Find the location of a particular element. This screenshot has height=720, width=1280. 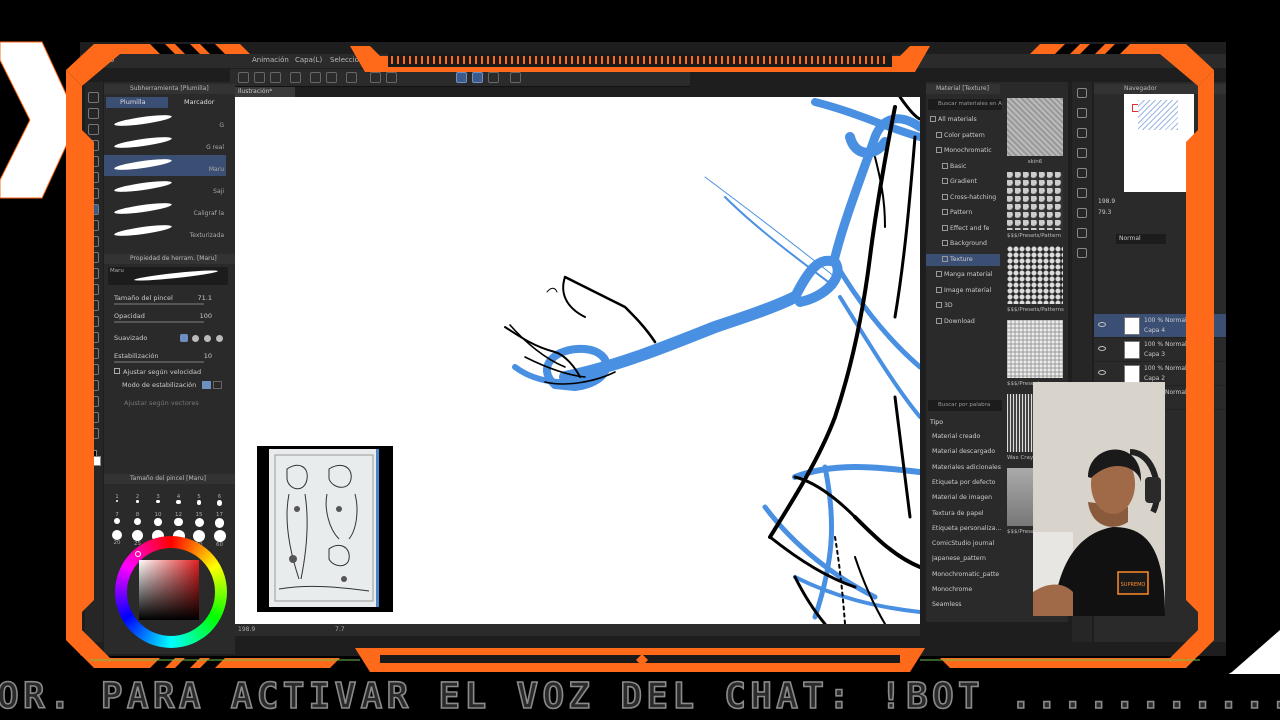

mode-toggle-off is located at coordinates (217, 385).